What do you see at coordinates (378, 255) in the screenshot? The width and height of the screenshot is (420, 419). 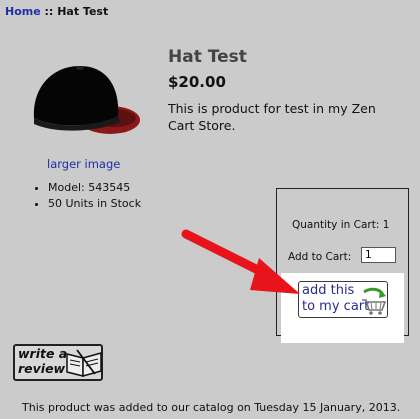 I see `quantity-input` at bounding box center [378, 255].